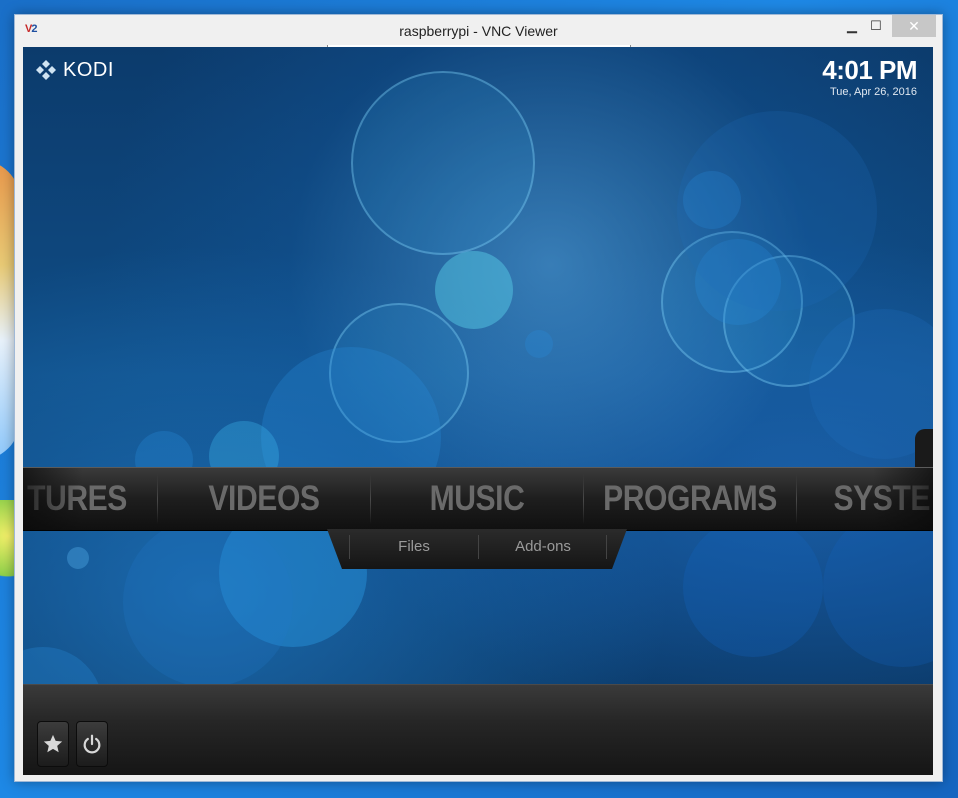  Describe the element at coordinates (690, 499) in the screenshot. I see `menu-item-programs: PROGRAMS` at that location.